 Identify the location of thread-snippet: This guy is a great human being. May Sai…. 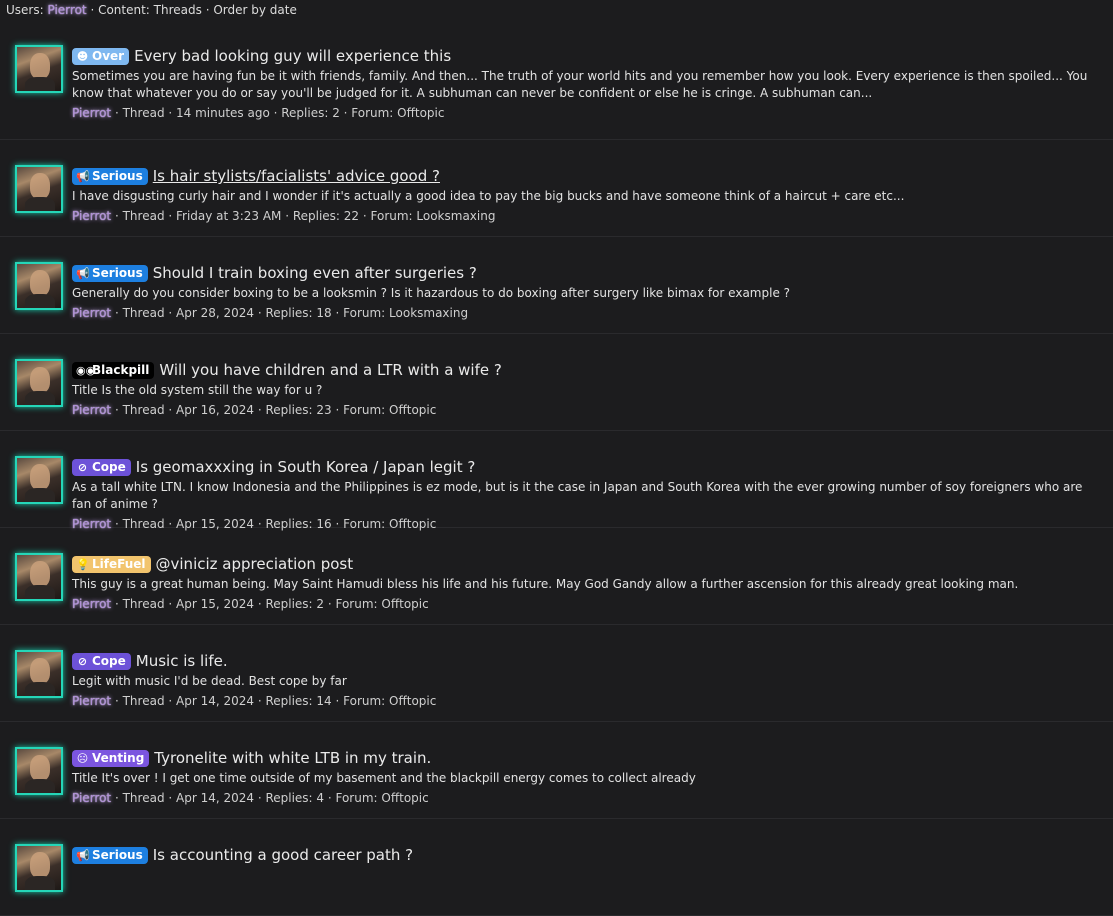
(545, 584).